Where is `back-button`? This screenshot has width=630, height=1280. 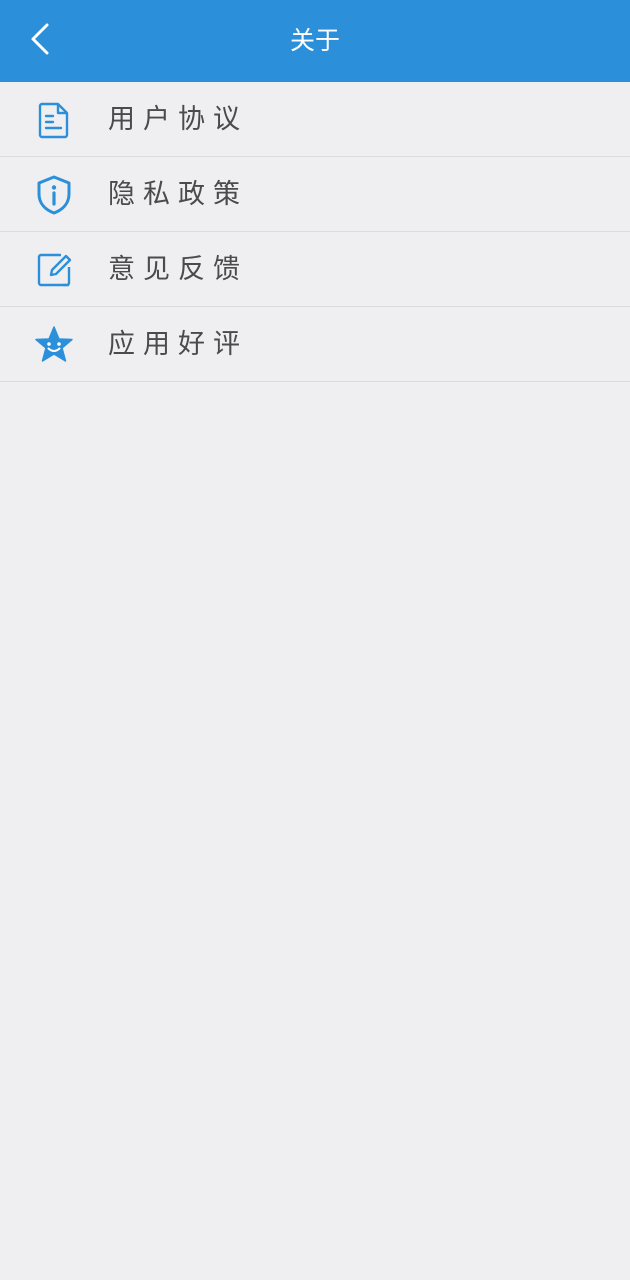 back-button is located at coordinates (40, 41).